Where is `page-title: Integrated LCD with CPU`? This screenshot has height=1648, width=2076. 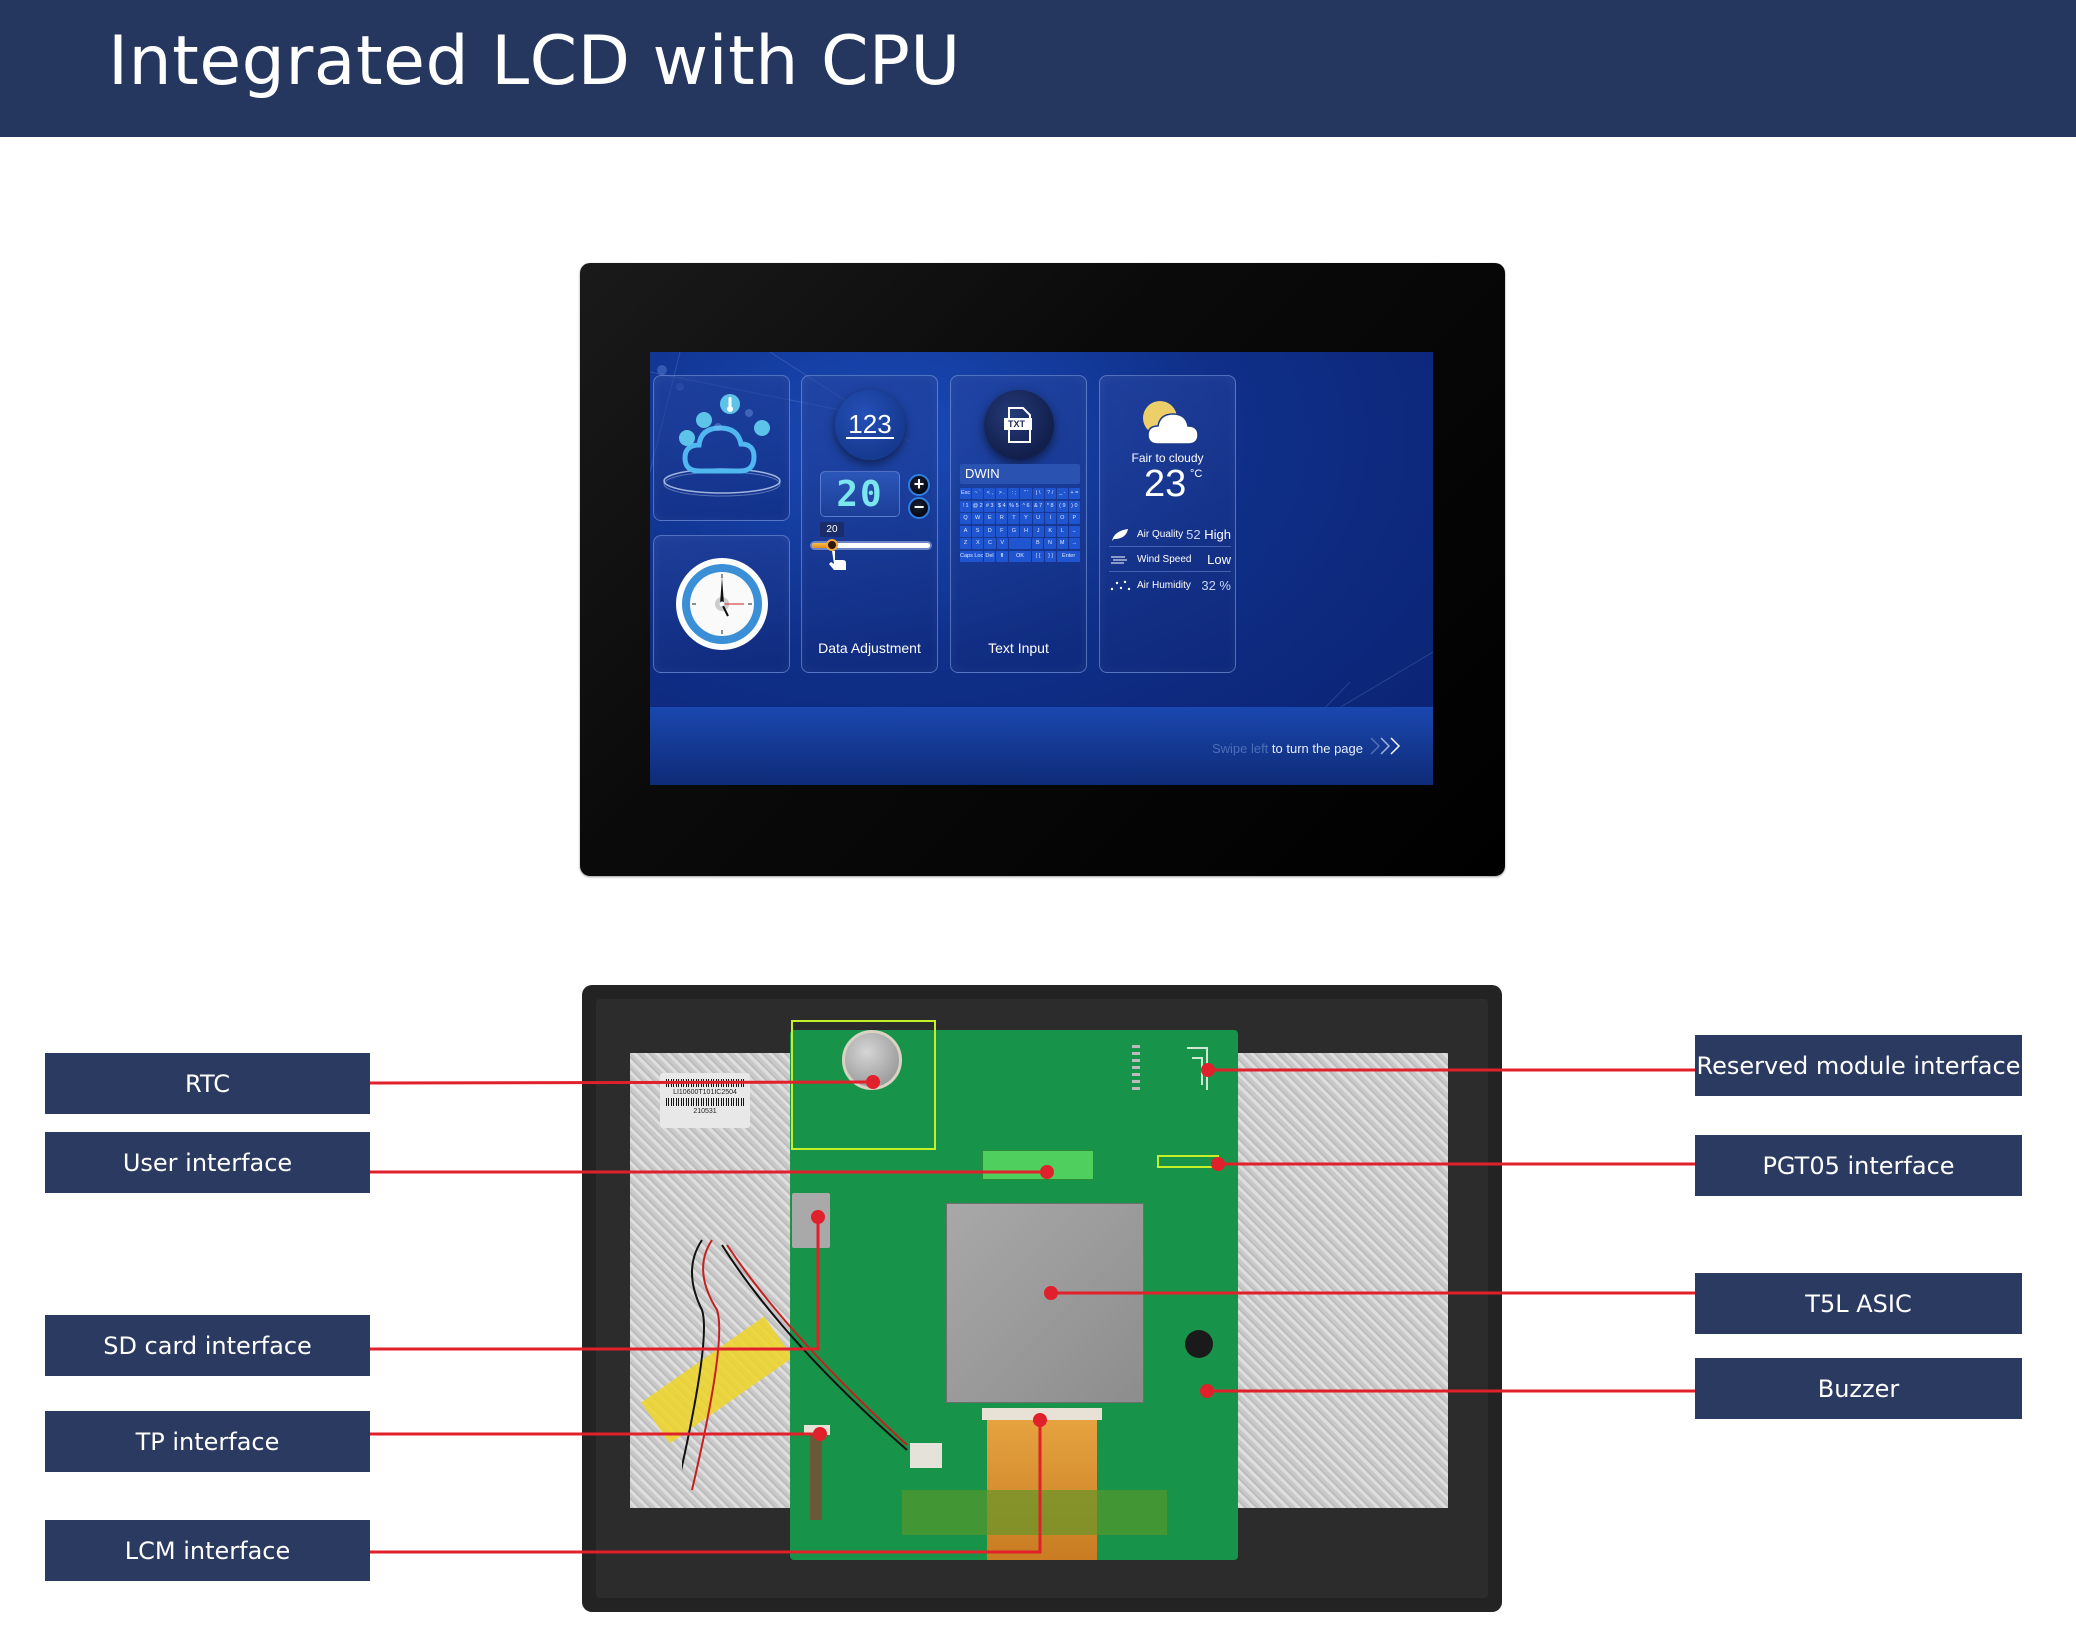 page-title: Integrated LCD with CPU is located at coordinates (534, 61).